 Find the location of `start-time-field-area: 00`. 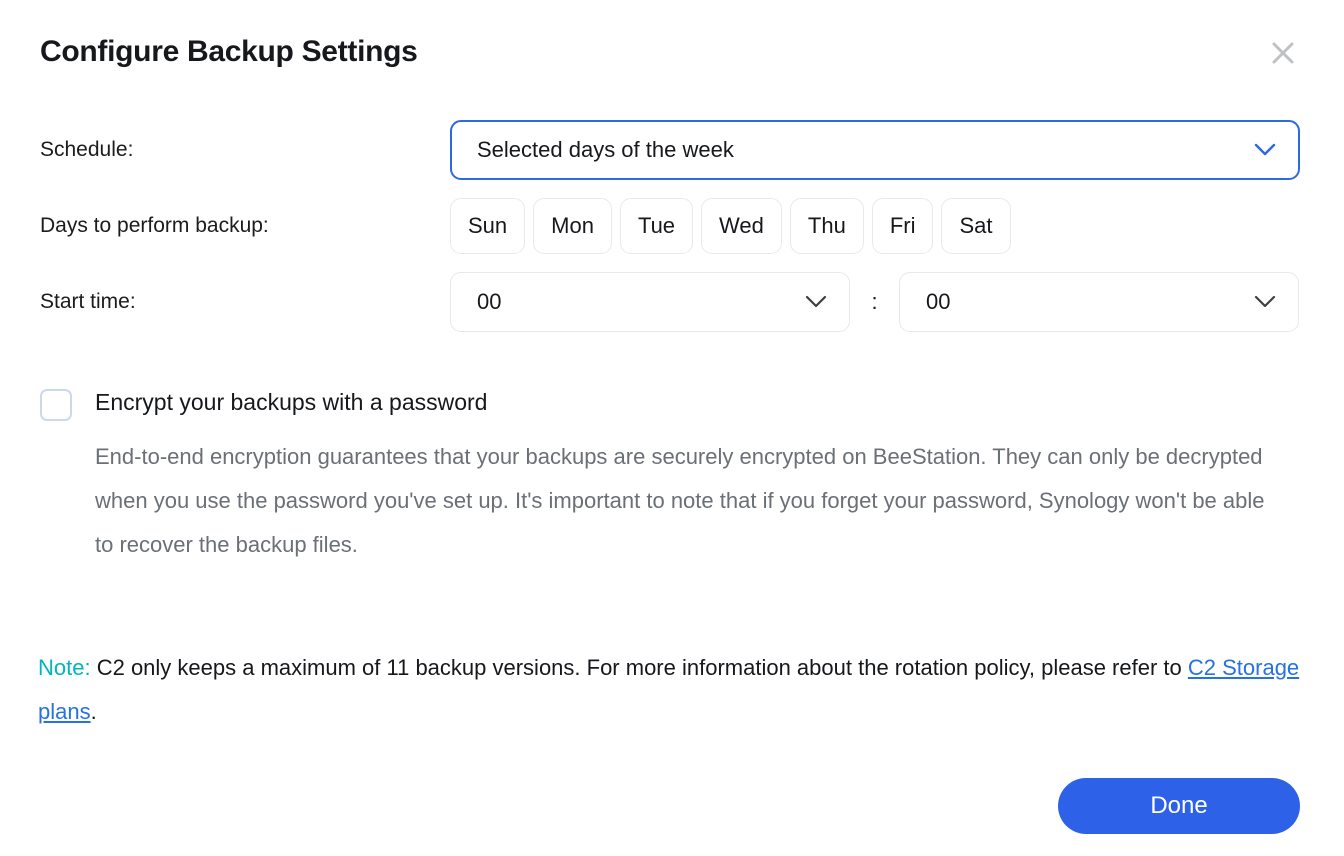

start-time-field-area: 00 is located at coordinates (875, 302).